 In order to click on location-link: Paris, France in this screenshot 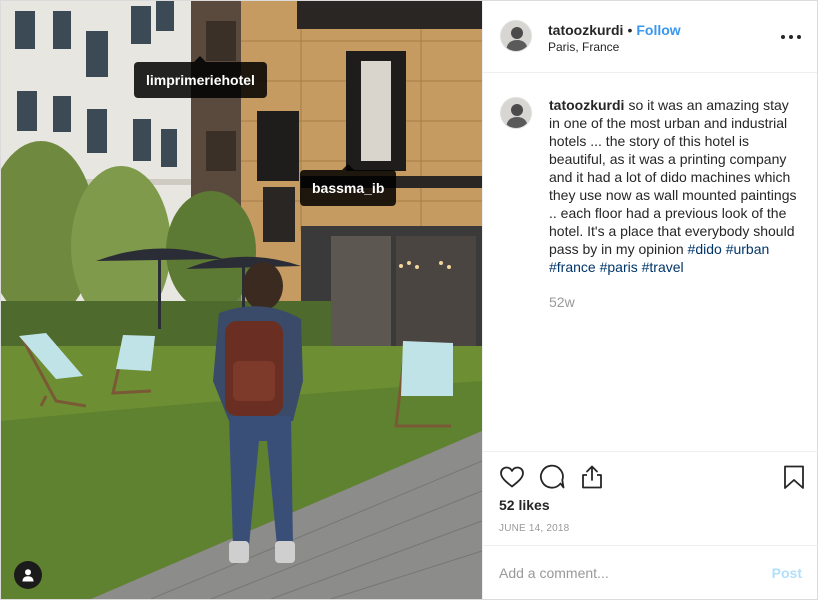, I will do `click(583, 47)`.